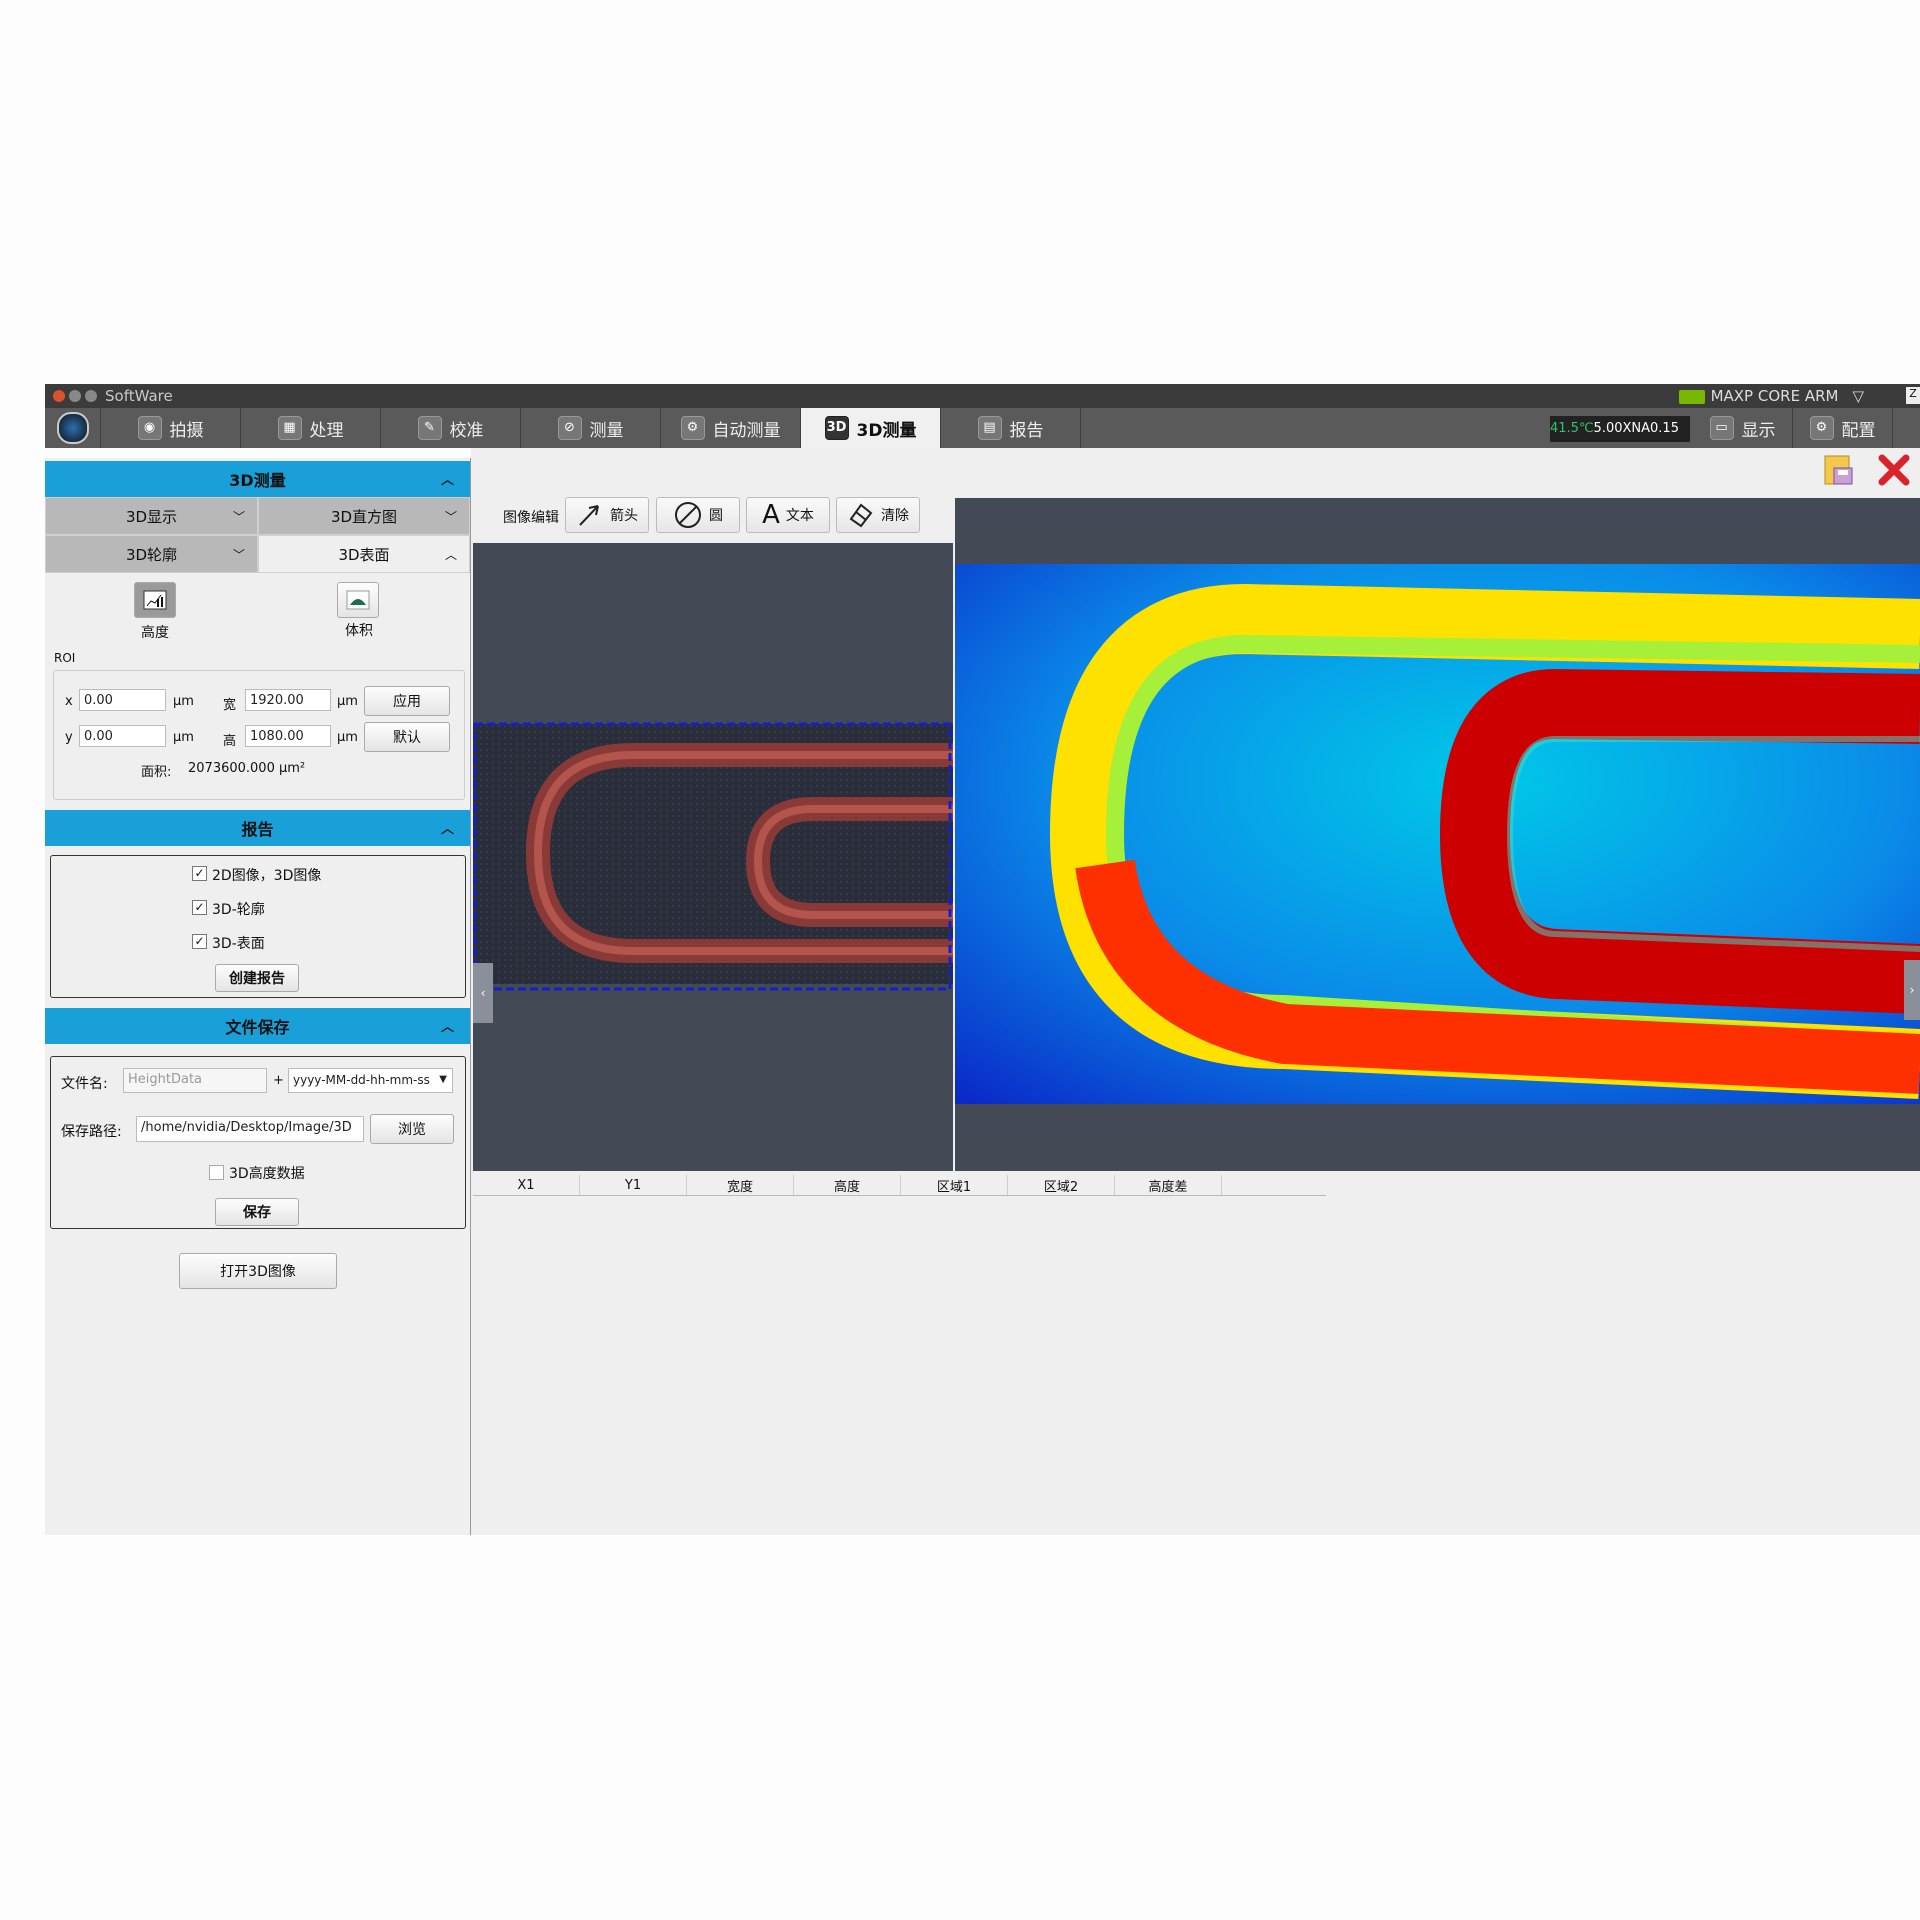 This screenshot has height=1920, width=1920. What do you see at coordinates (59, 396) in the screenshot?
I see `close-window-icon` at bounding box center [59, 396].